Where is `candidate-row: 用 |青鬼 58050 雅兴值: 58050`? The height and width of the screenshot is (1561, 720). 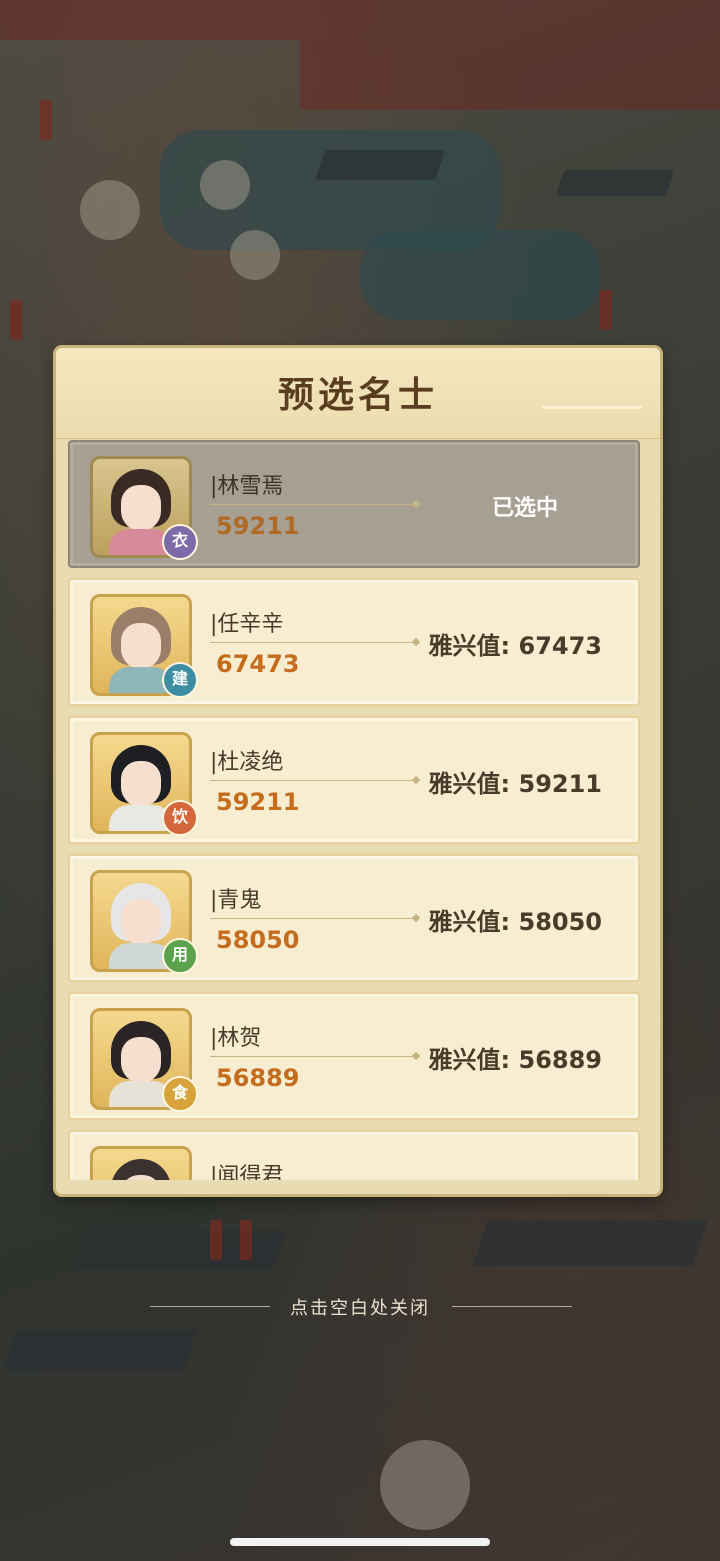 candidate-row: 用 |青鬼 58050 雅兴值: 58050 is located at coordinates (354, 918).